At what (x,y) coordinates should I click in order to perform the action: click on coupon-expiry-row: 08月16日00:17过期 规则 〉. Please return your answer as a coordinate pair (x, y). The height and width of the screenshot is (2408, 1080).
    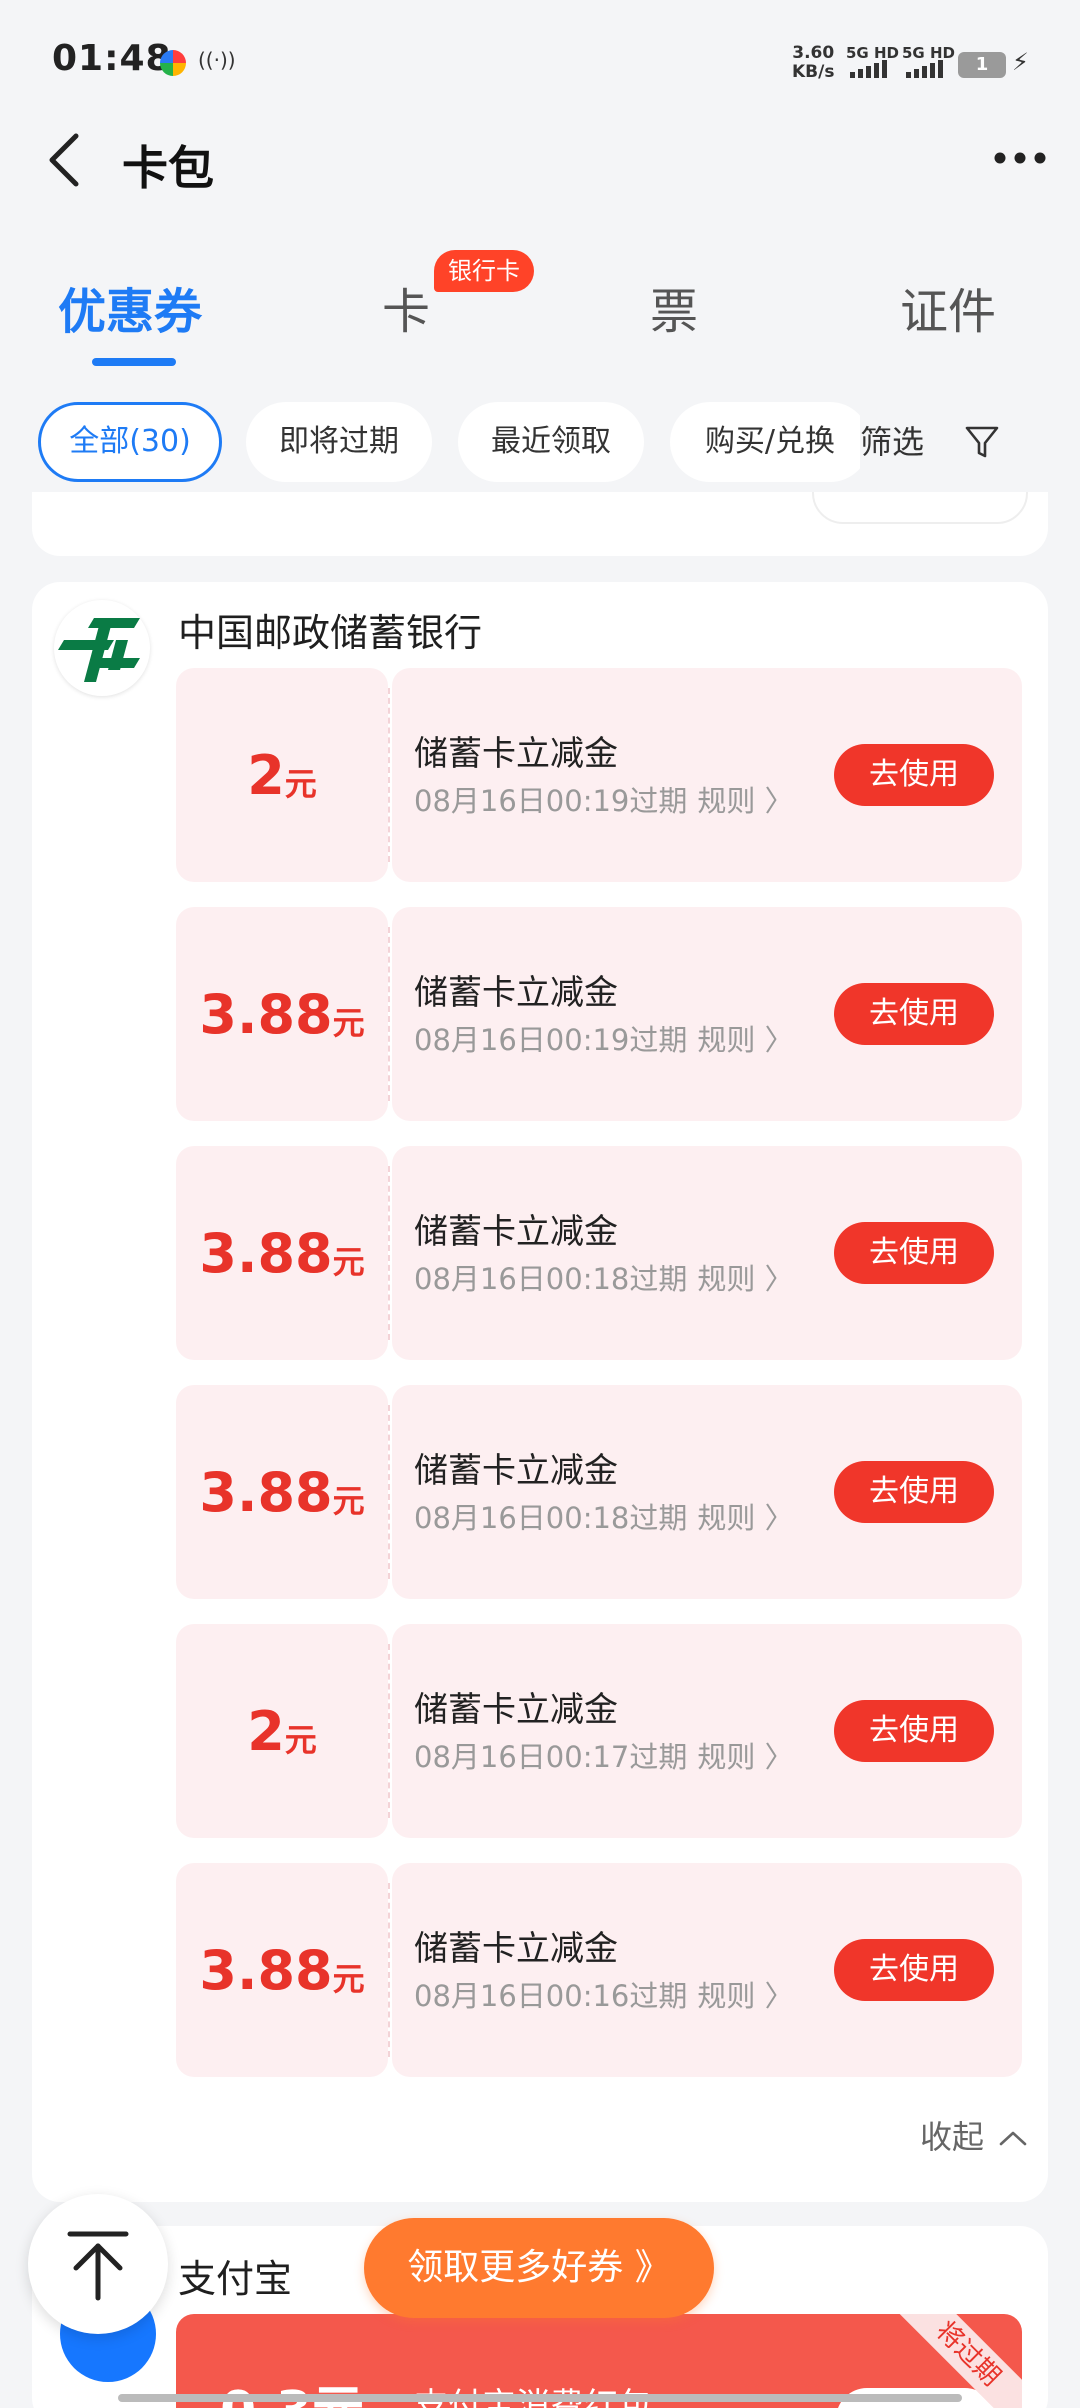
    Looking at the image, I should click on (604, 1755).